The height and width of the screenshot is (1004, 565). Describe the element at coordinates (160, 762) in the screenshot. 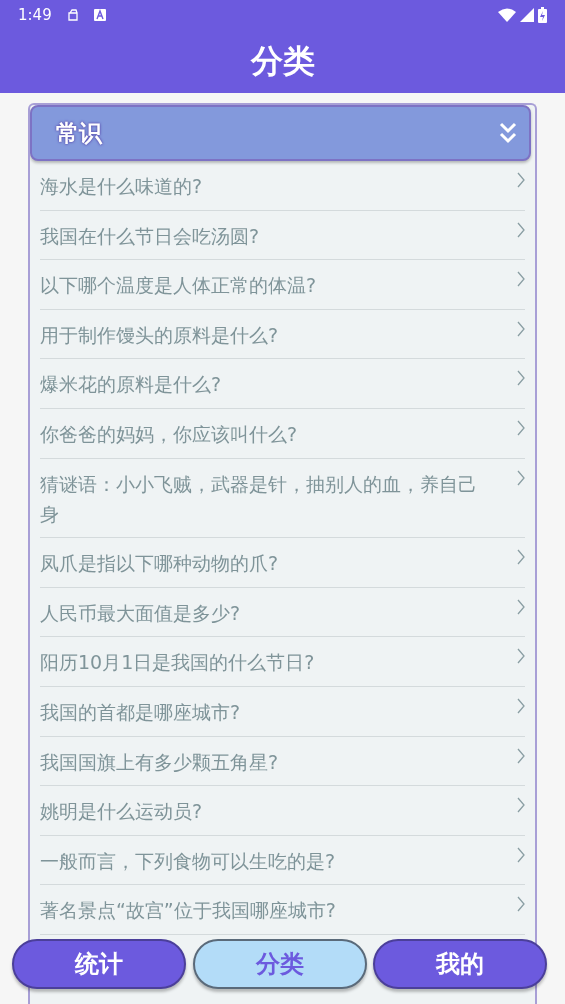

I see `question-text: 我国国旗上有多少颗五角星?` at that location.